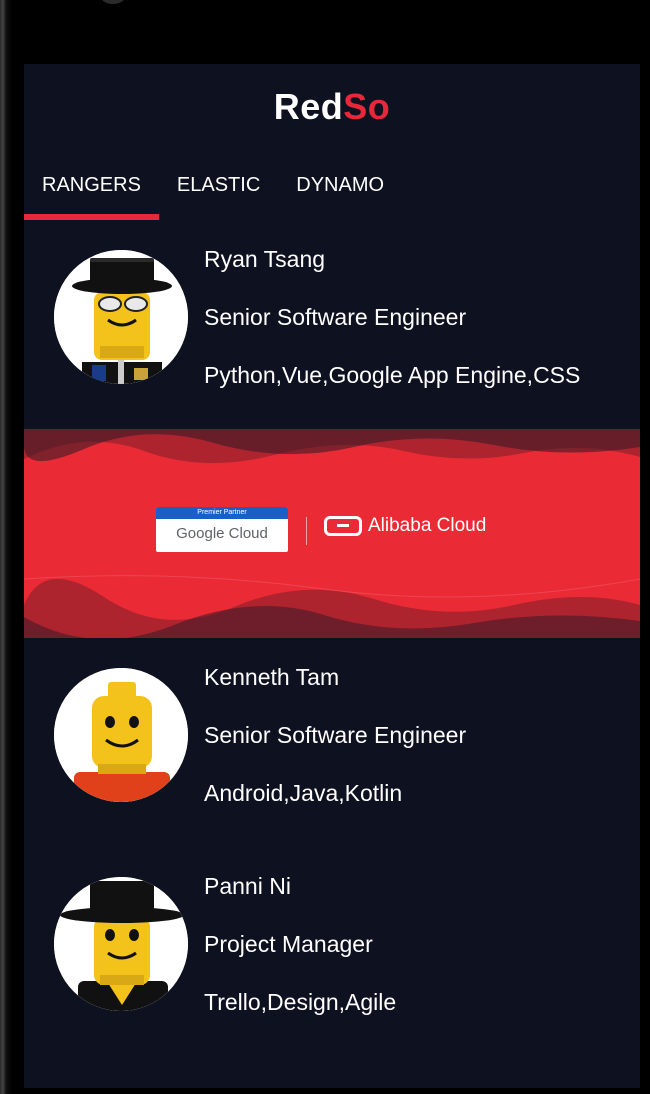 Image resolution: width=650 pixels, height=1094 pixels. I want to click on alibaba-cloud-logo: Alibaba Cloud, so click(405, 526).